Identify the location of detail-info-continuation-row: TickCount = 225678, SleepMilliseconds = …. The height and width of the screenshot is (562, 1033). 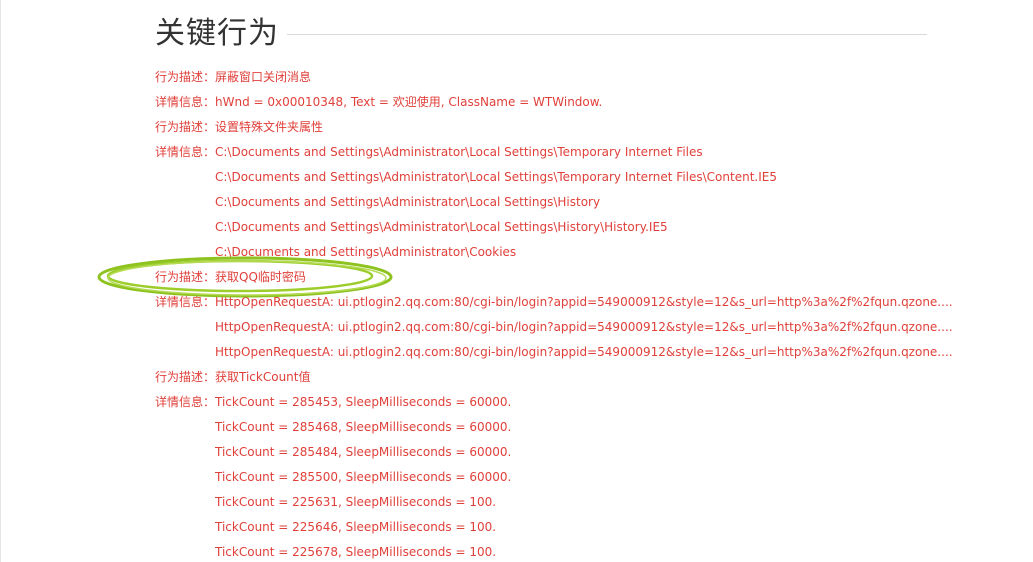
(575, 552).